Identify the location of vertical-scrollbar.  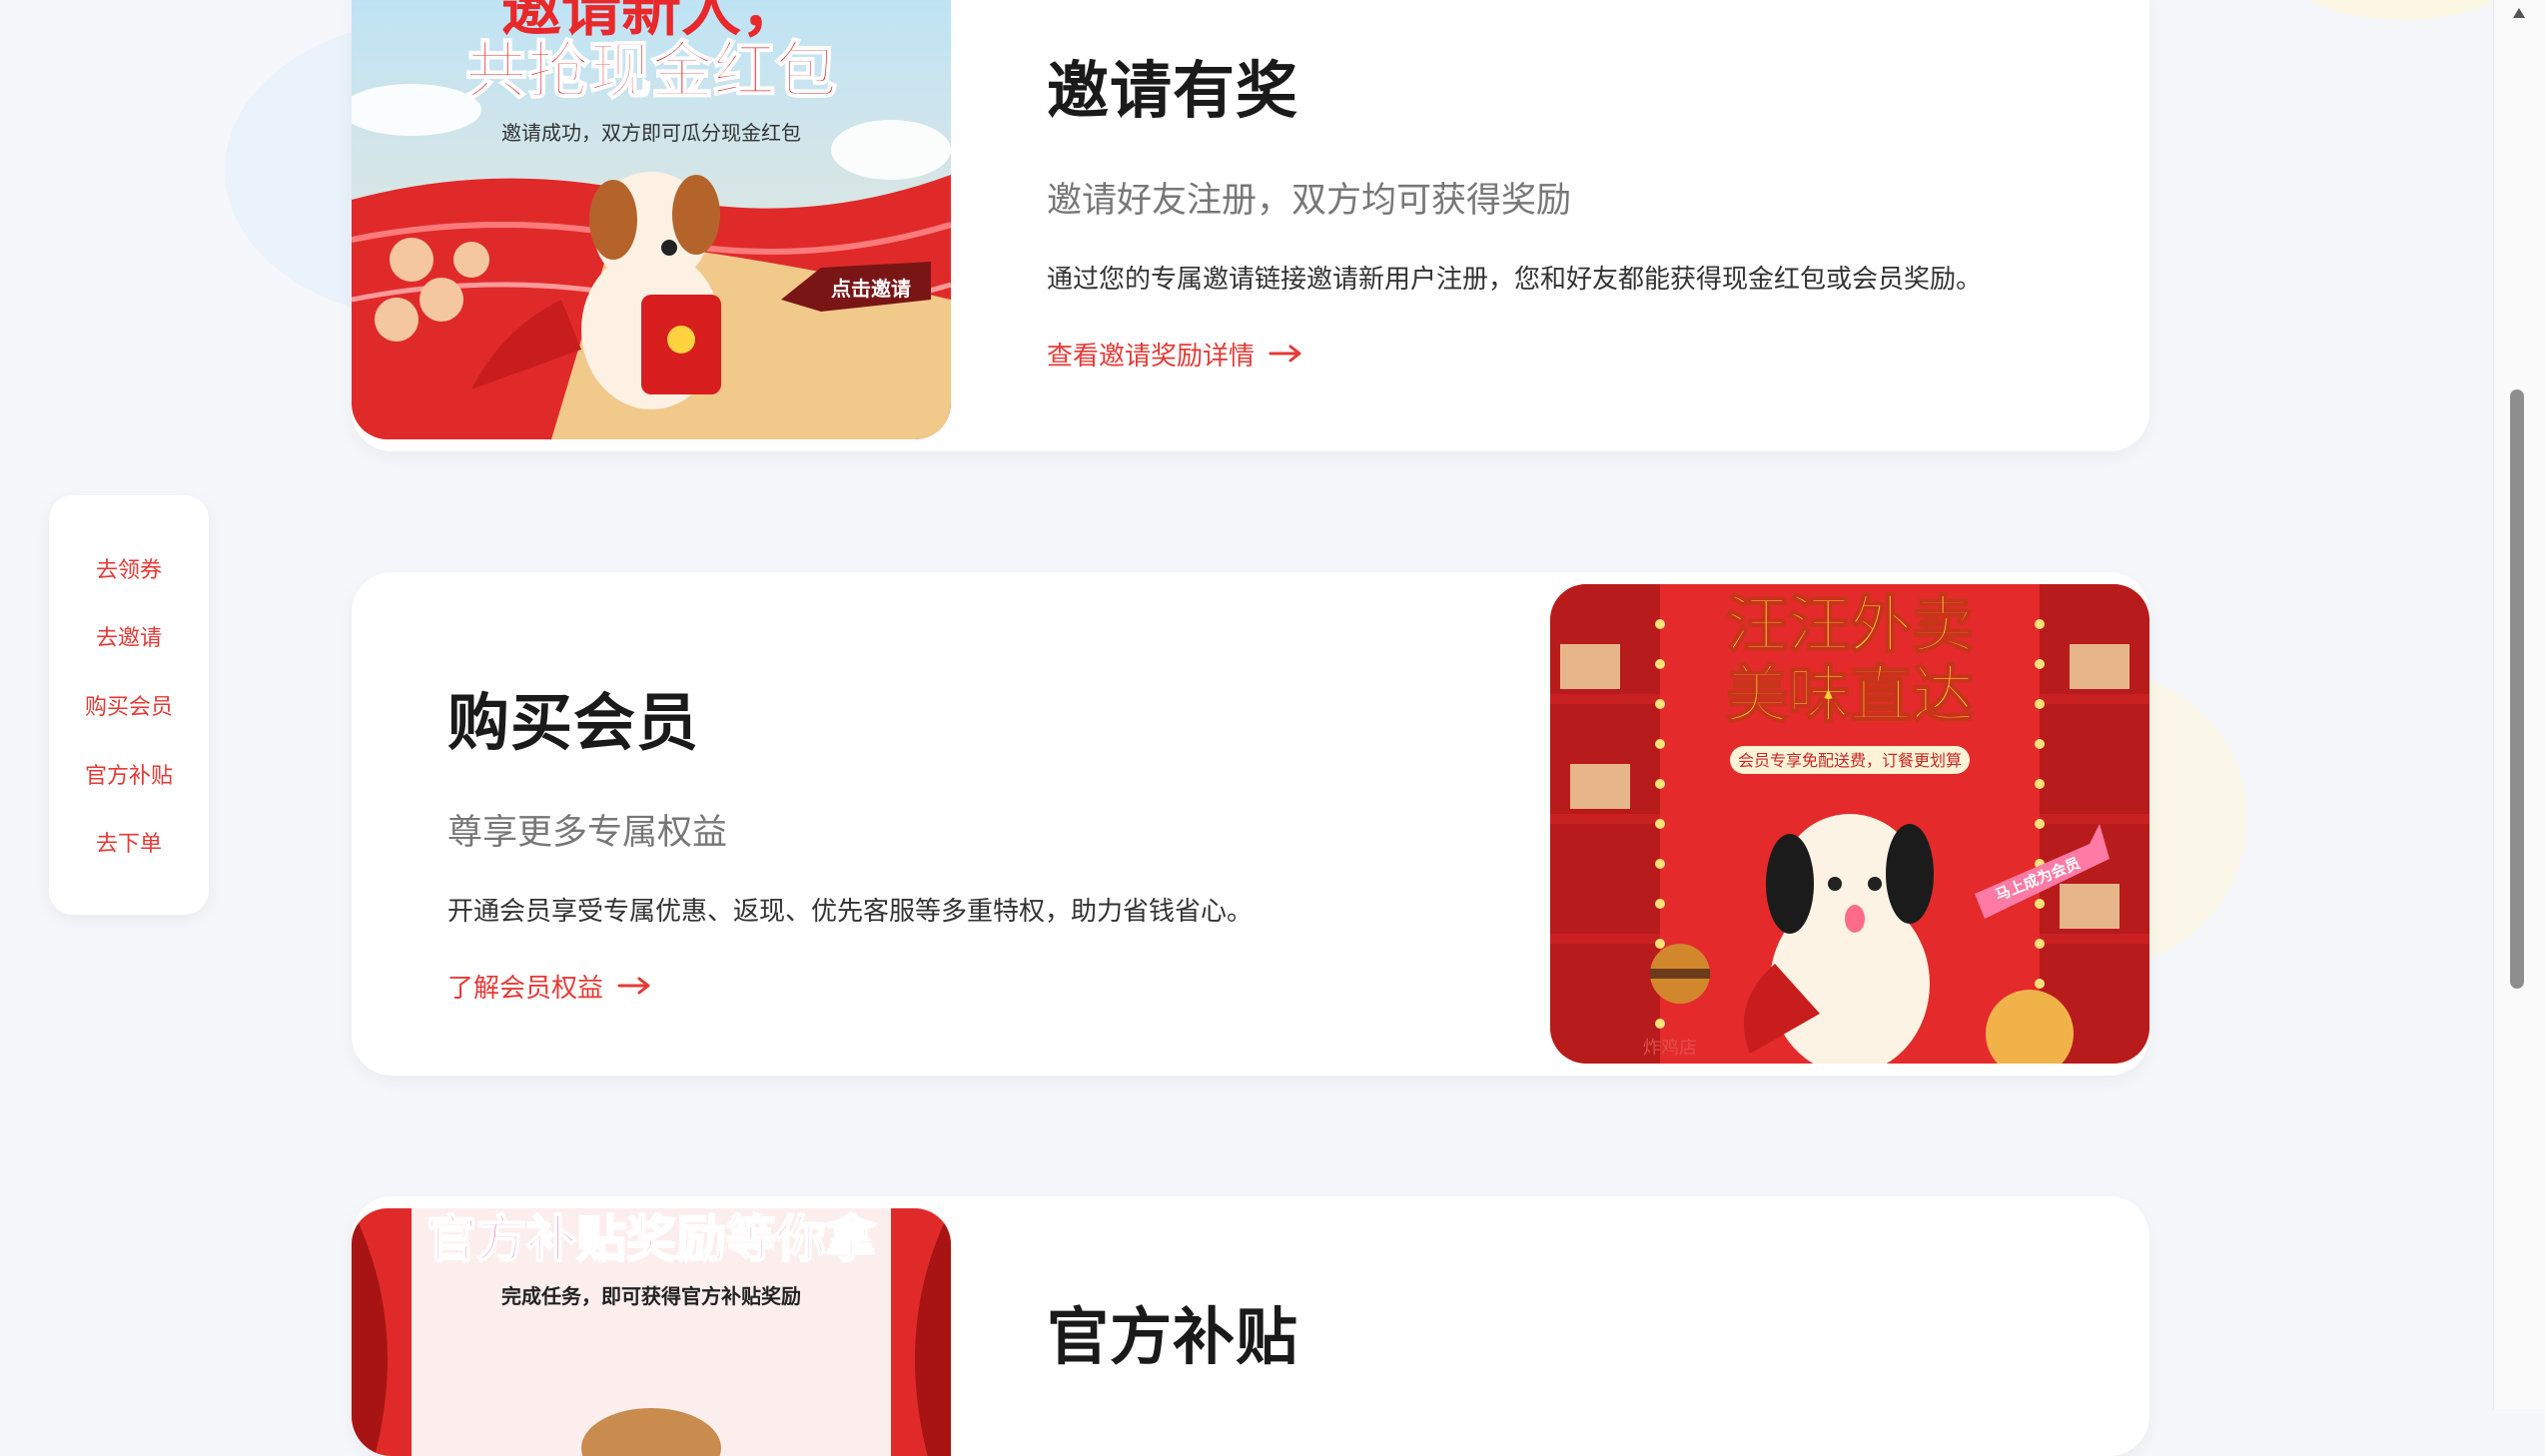
(2519, 704).